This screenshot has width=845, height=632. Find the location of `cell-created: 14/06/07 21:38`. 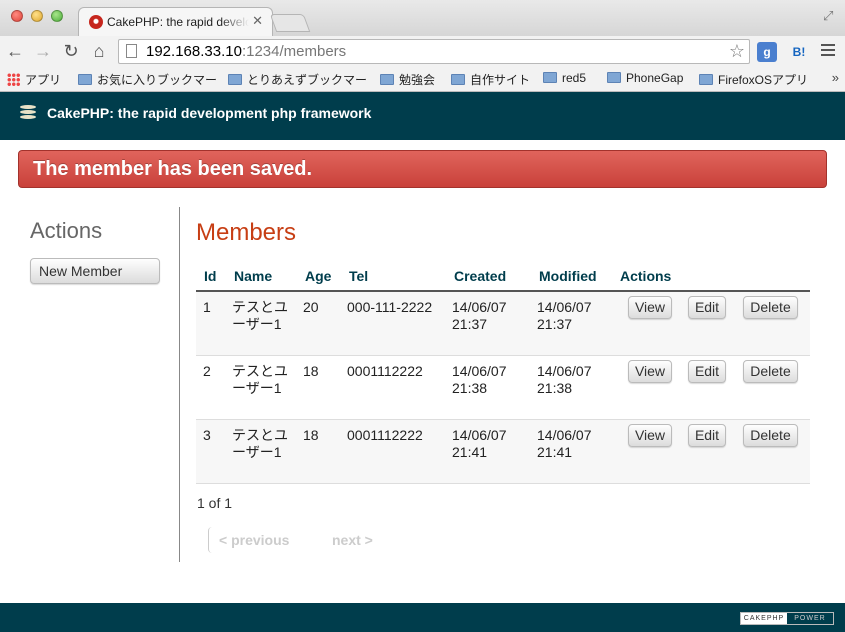

cell-created: 14/06/07 21:38 is located at coordinates (479, 379).